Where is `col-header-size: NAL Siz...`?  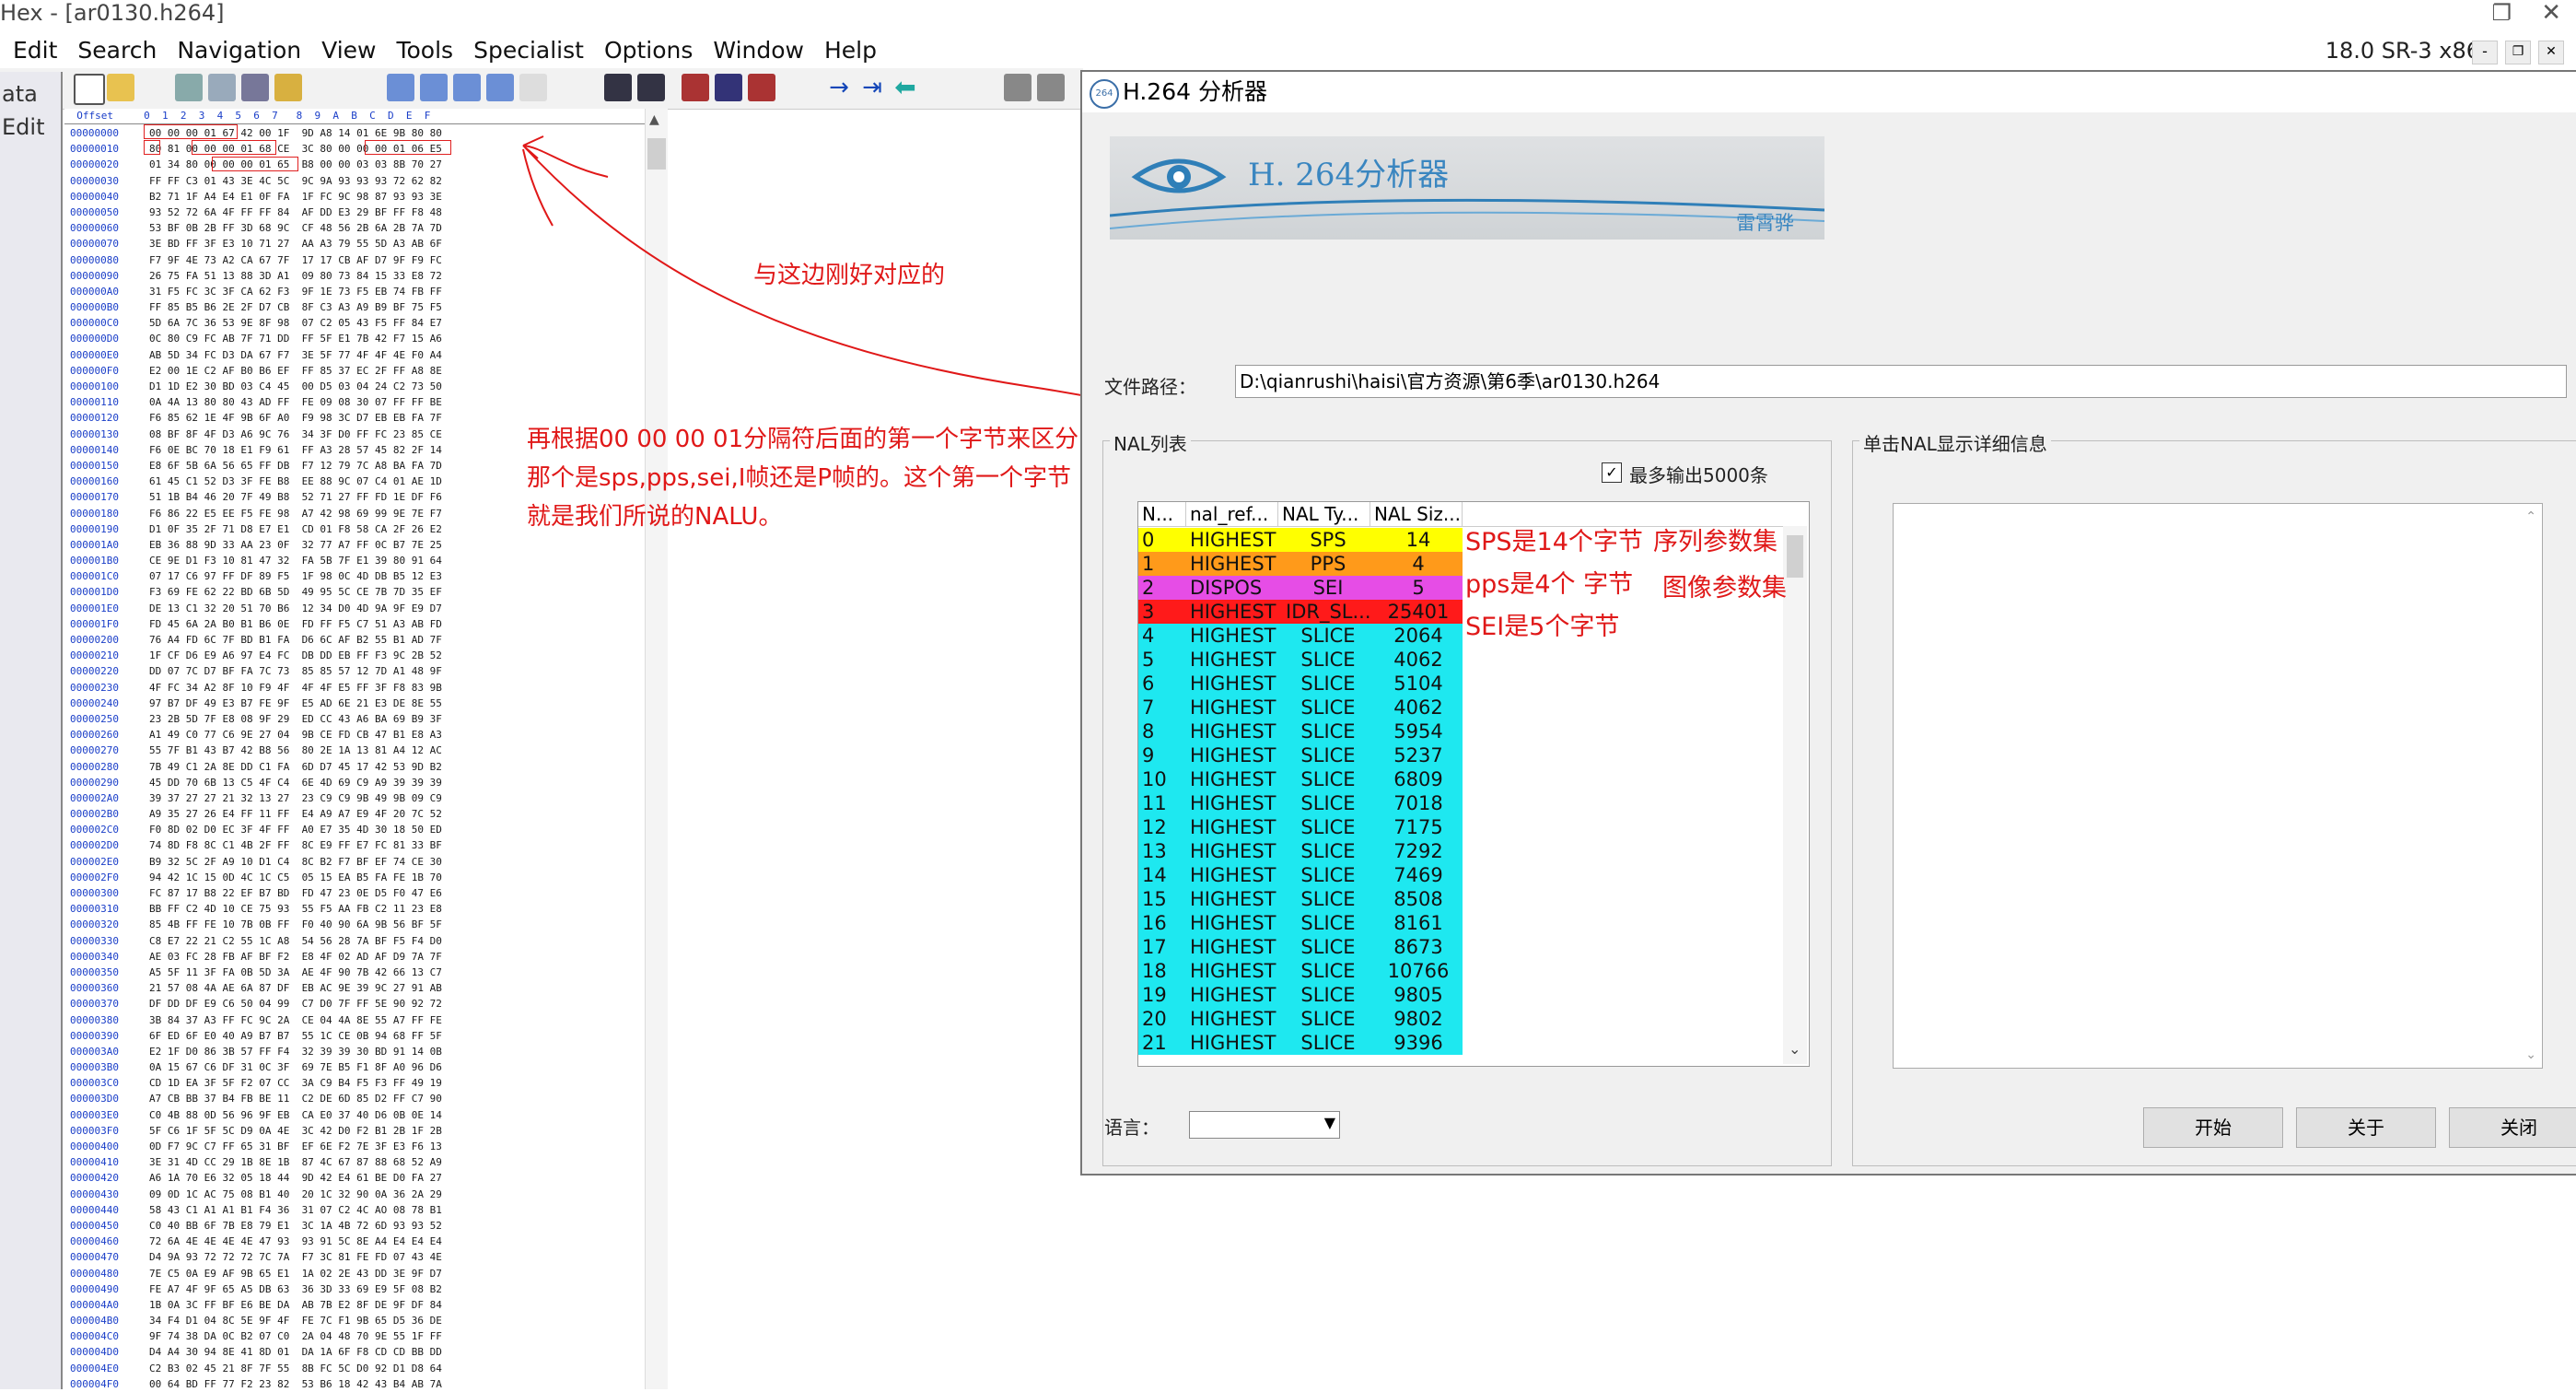
col-header-size: NAL Siz... is located at coordinates (1416, 514).